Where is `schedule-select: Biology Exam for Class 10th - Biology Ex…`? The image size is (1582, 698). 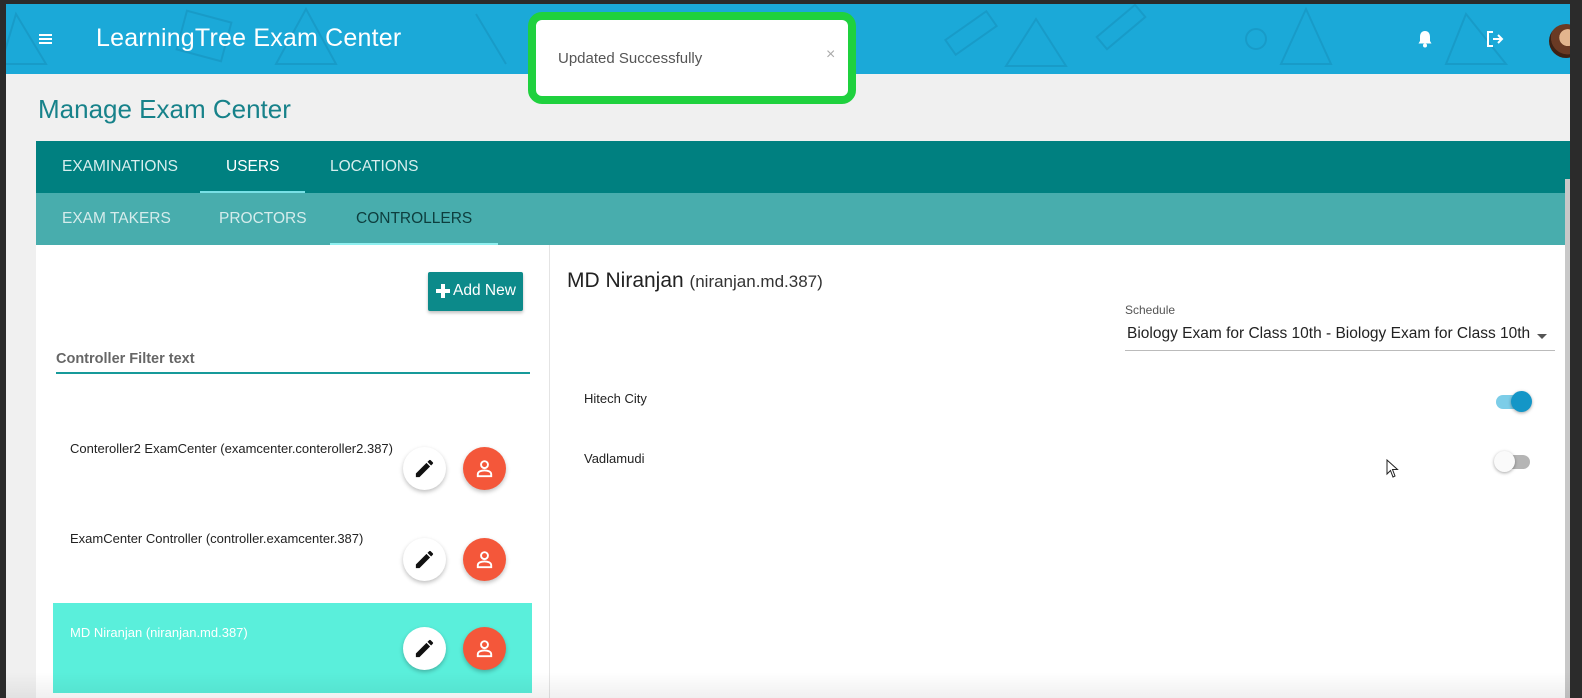 schedule-select: Biology Exam for Class 10th - Biology Ex… is located at coordinates (1328, 334).